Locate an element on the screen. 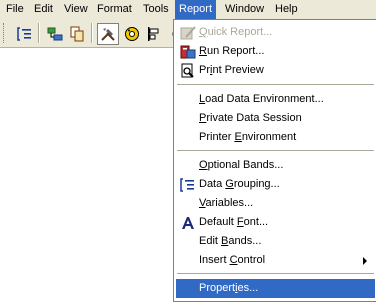 The image size is (376, 302). toolbar-grip is located at coordinates (5, 33).